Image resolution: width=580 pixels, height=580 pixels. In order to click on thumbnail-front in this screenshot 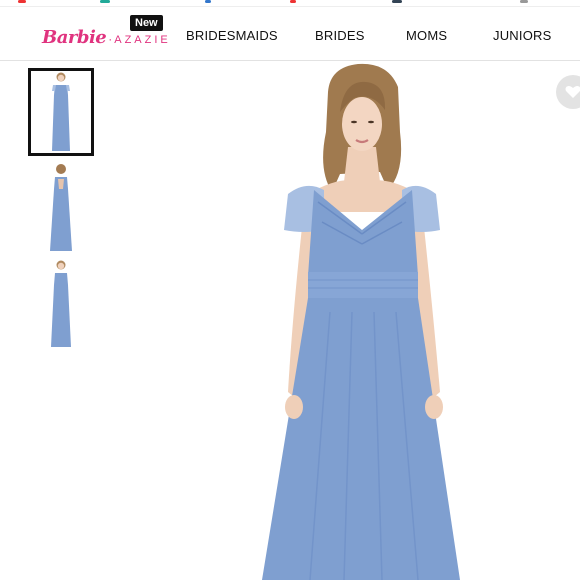, I will do `click(61, 112)`.